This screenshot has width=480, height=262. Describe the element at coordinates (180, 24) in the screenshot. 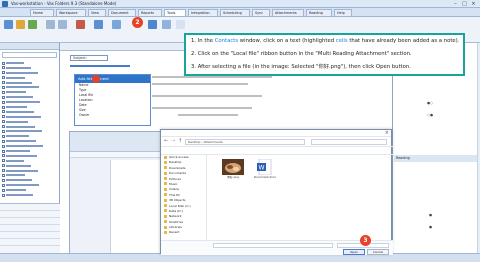

I see `ribbon-url-icon` at that location.